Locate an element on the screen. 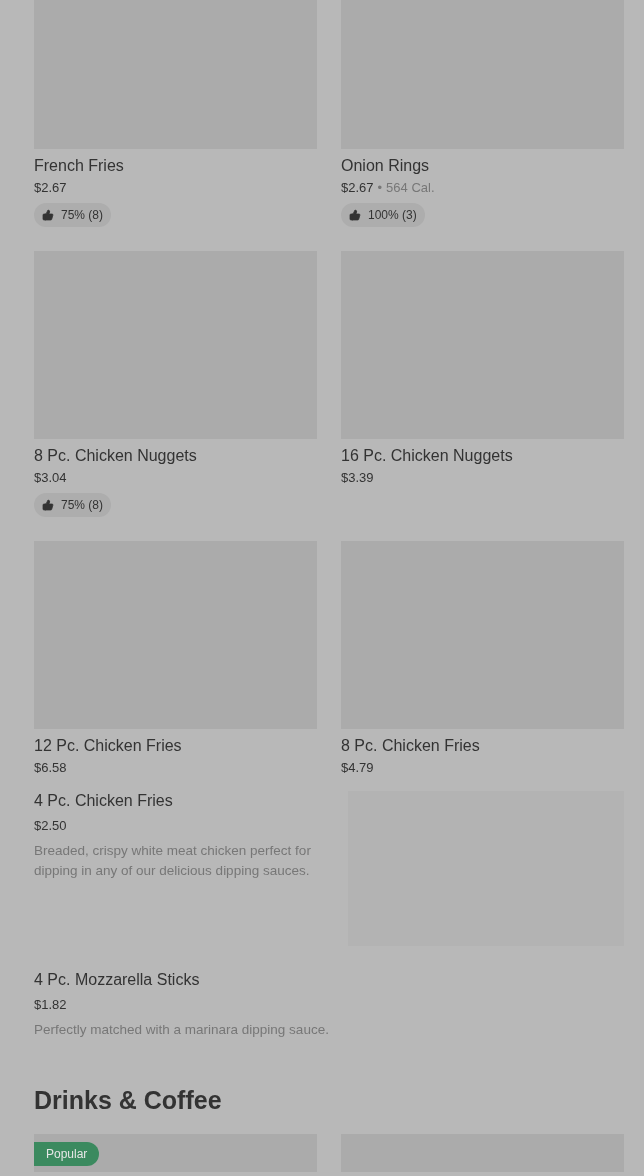  item-description: Perfectly matched with a marinara dipping sauce. is located at coordinates (181, 1030).